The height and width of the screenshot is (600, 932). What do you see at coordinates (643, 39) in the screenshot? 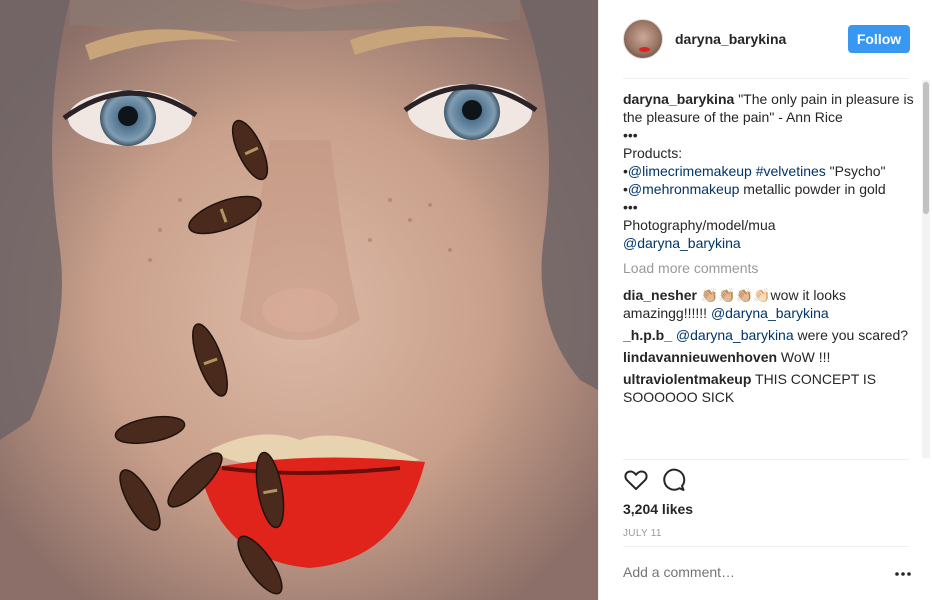
I see `avatar` at bounding box center [643, 39].